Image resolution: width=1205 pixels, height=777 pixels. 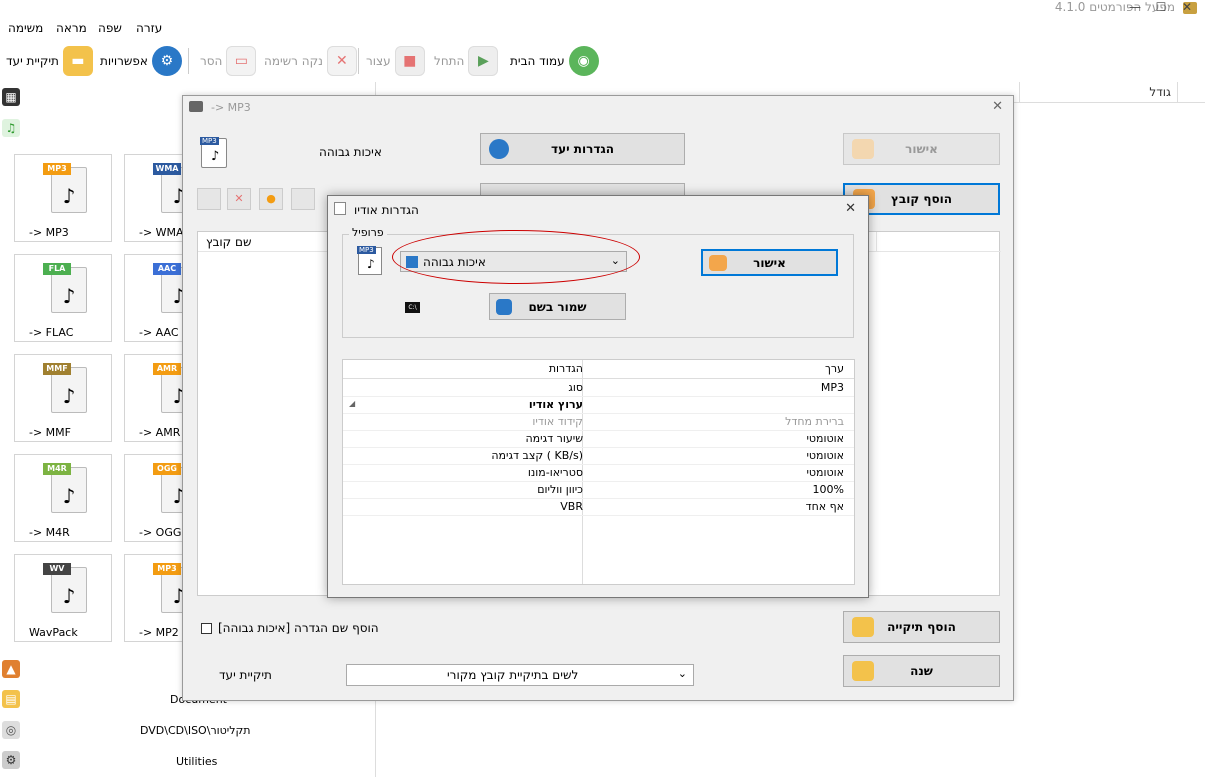 What do you see at coordinates (206, 628) in the screenshot?
I see `append-setting-checkbox` at bounding box center [206, 628].